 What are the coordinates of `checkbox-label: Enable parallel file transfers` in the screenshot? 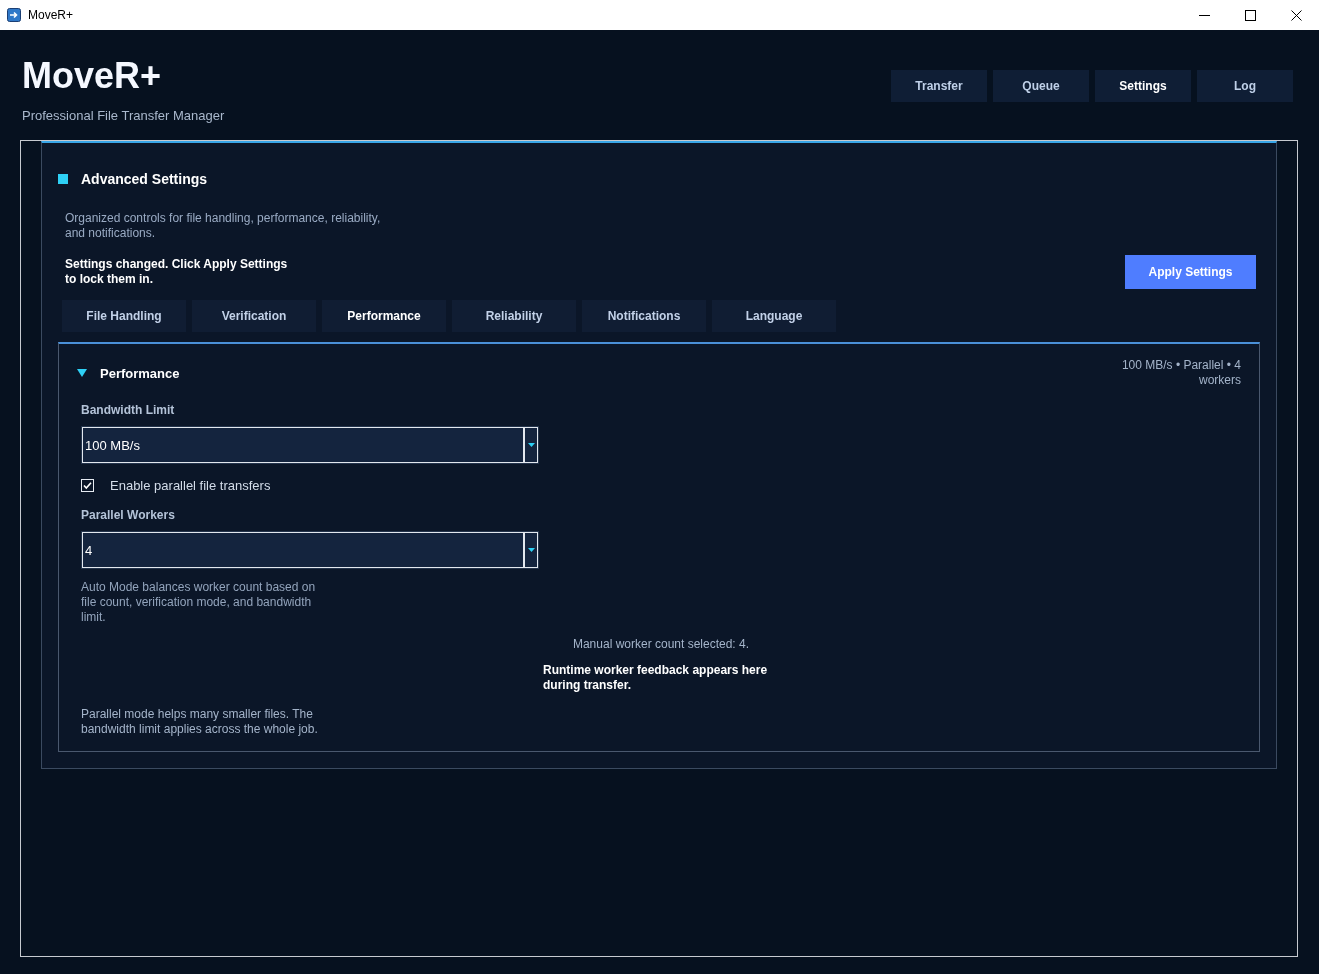 It's located at (190, 485).